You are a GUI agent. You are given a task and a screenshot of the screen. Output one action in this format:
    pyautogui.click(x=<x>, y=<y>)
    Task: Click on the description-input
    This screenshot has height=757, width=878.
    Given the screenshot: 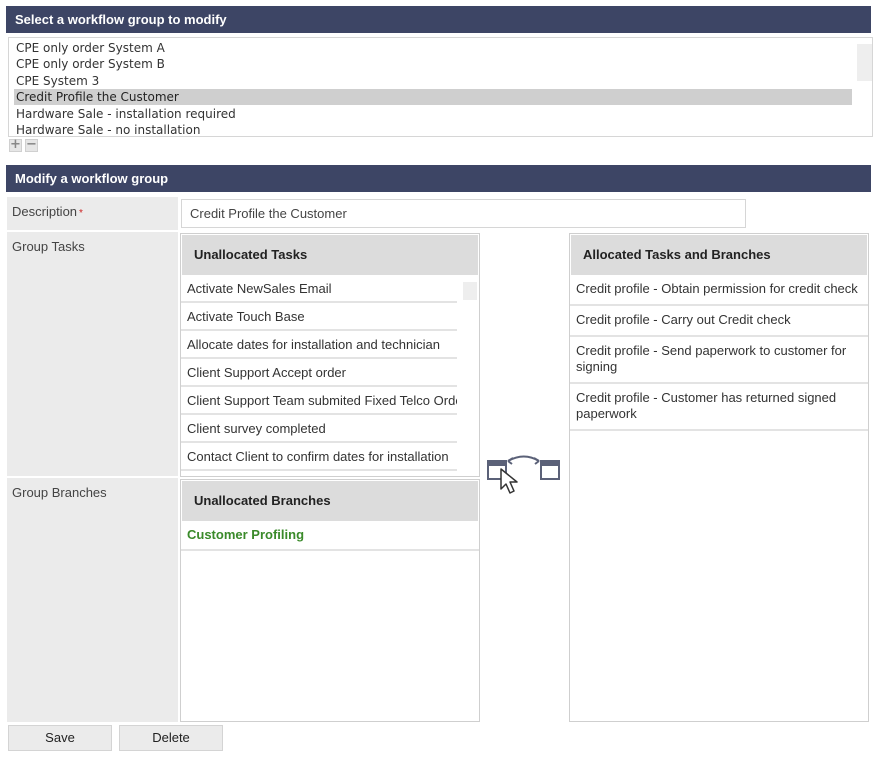 What is the action you would take?
    pyautogui.click(x=463, y=213)
    